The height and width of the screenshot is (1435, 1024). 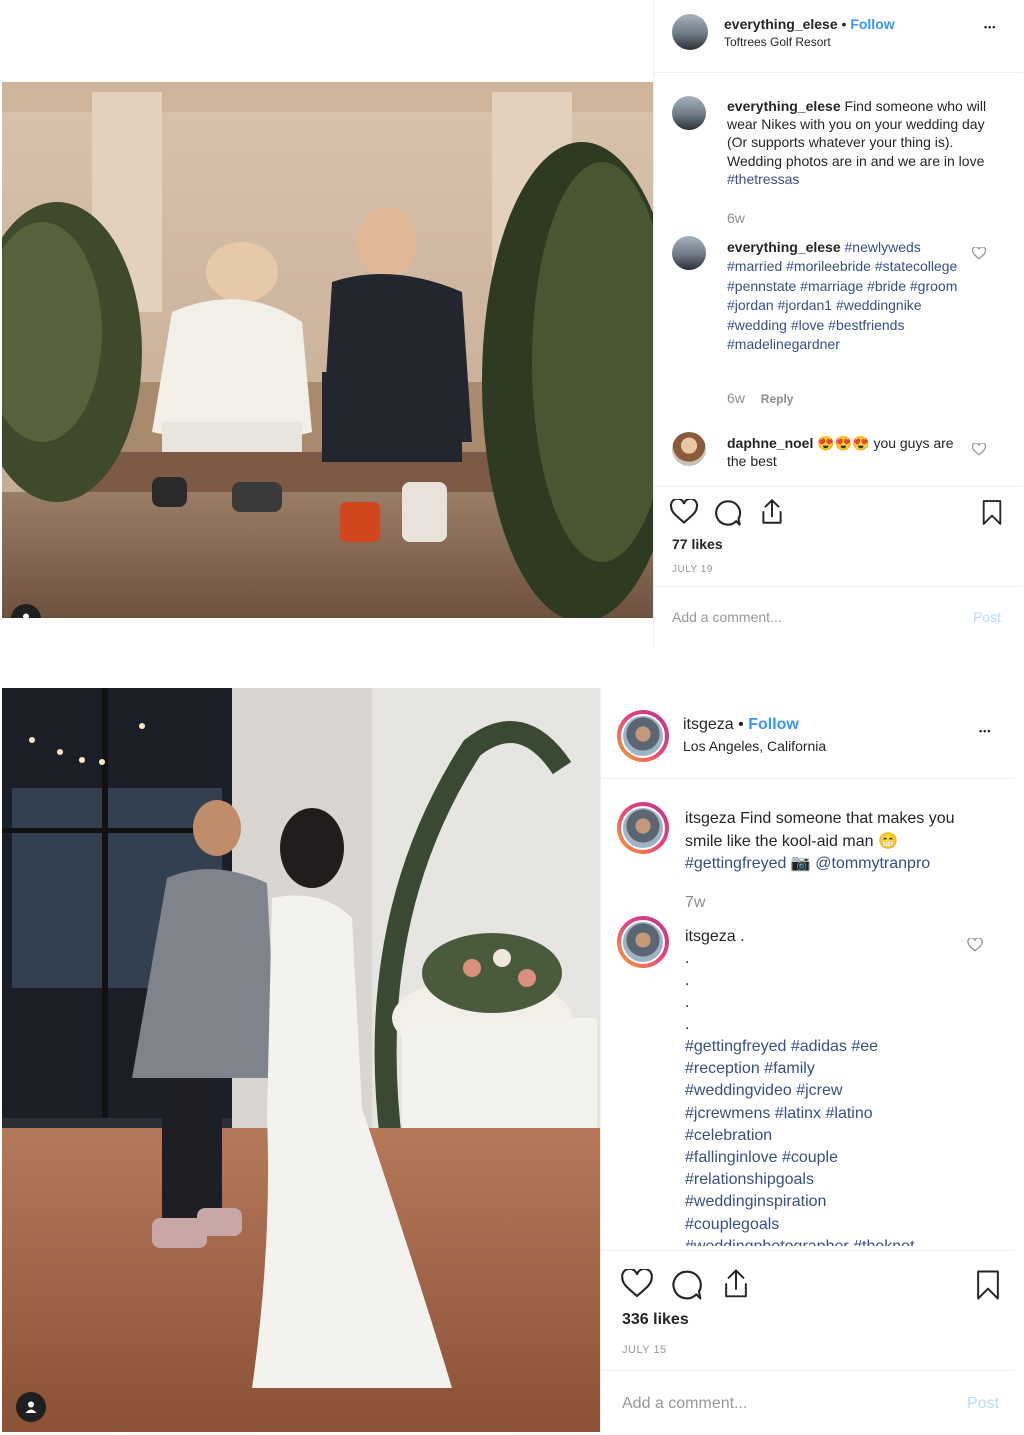 I want to click on post-2-add-comment: Add a comment... Post, so click(x=808, y=1402).